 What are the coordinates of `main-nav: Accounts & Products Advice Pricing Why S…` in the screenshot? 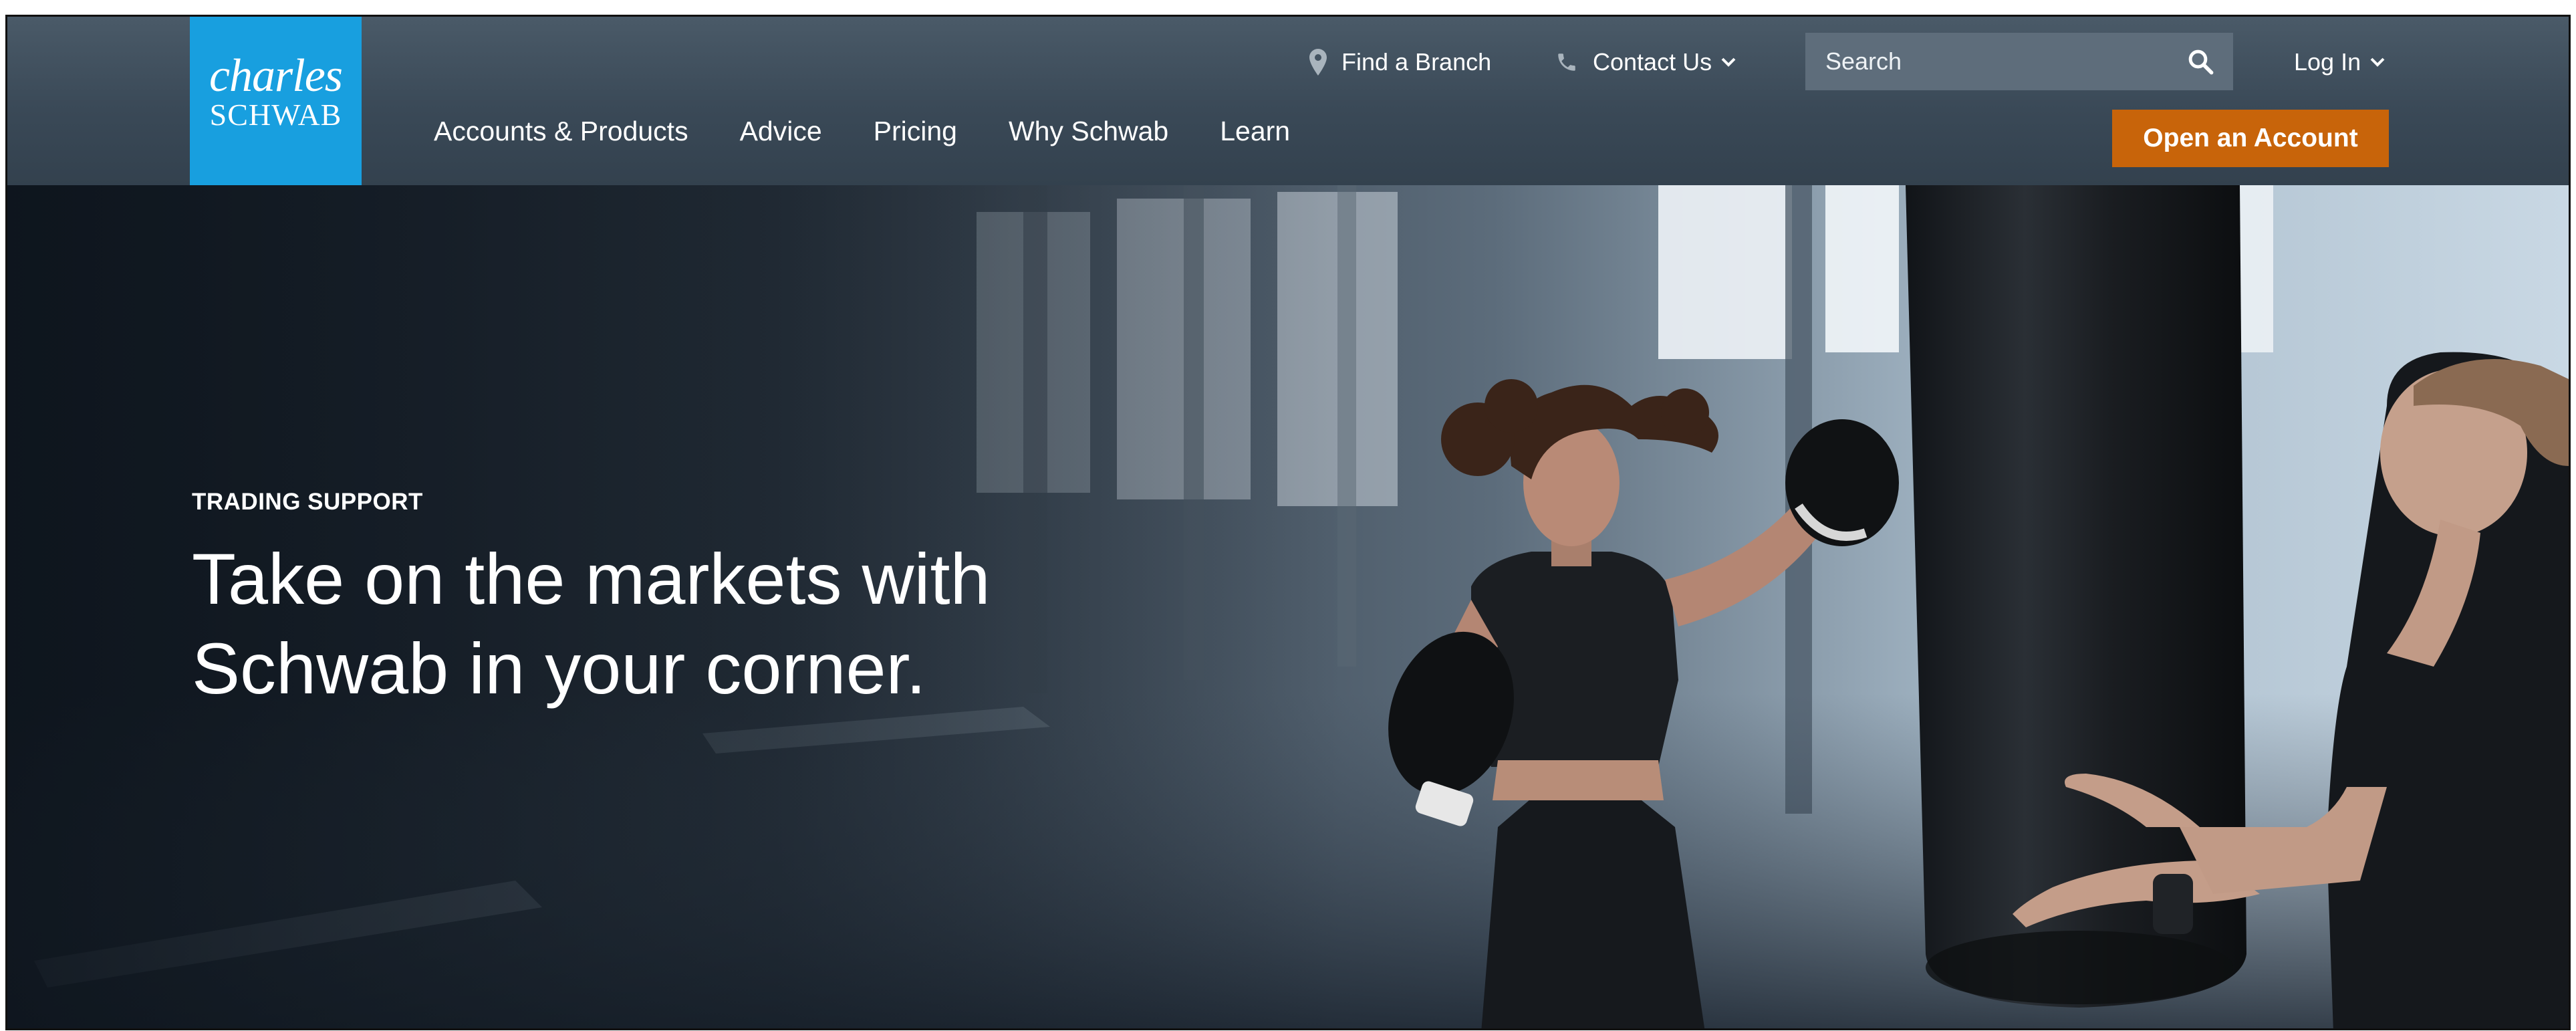 It's located at (887, 131).